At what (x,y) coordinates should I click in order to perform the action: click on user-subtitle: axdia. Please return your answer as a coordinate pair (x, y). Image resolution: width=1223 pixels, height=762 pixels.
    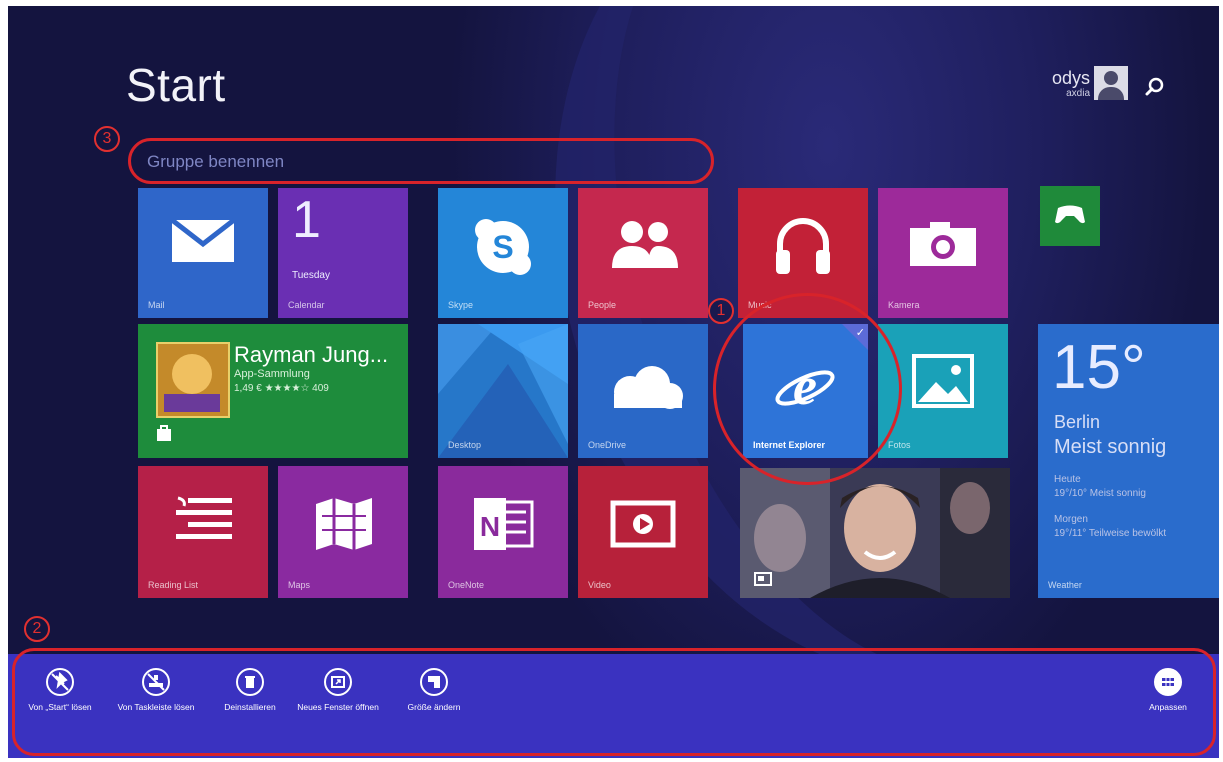
    Looking at the image, I should click on (1078, 93).